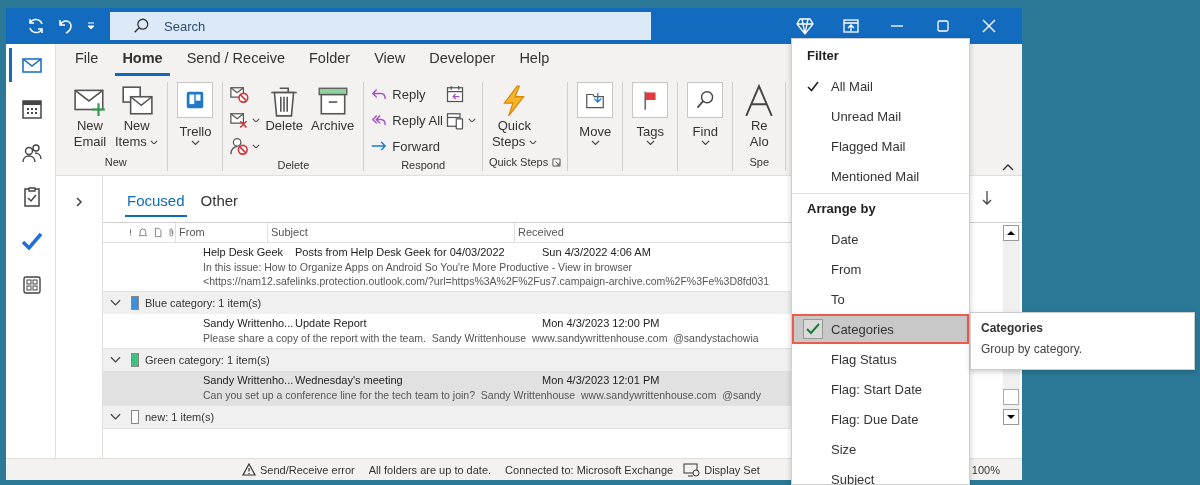  I want to click on group-label: new: 1 item(s), so click(180, 417).